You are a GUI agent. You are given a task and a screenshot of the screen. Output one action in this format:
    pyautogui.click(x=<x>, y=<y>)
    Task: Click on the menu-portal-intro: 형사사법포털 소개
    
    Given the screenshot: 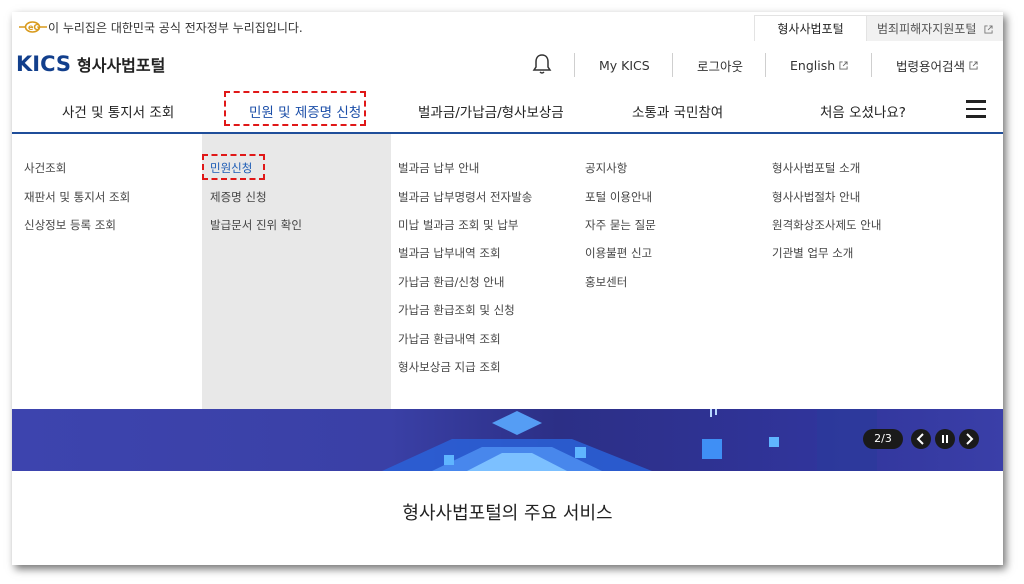 What is the action you would take?
    pyautogui.click(x=816, y=168)
    